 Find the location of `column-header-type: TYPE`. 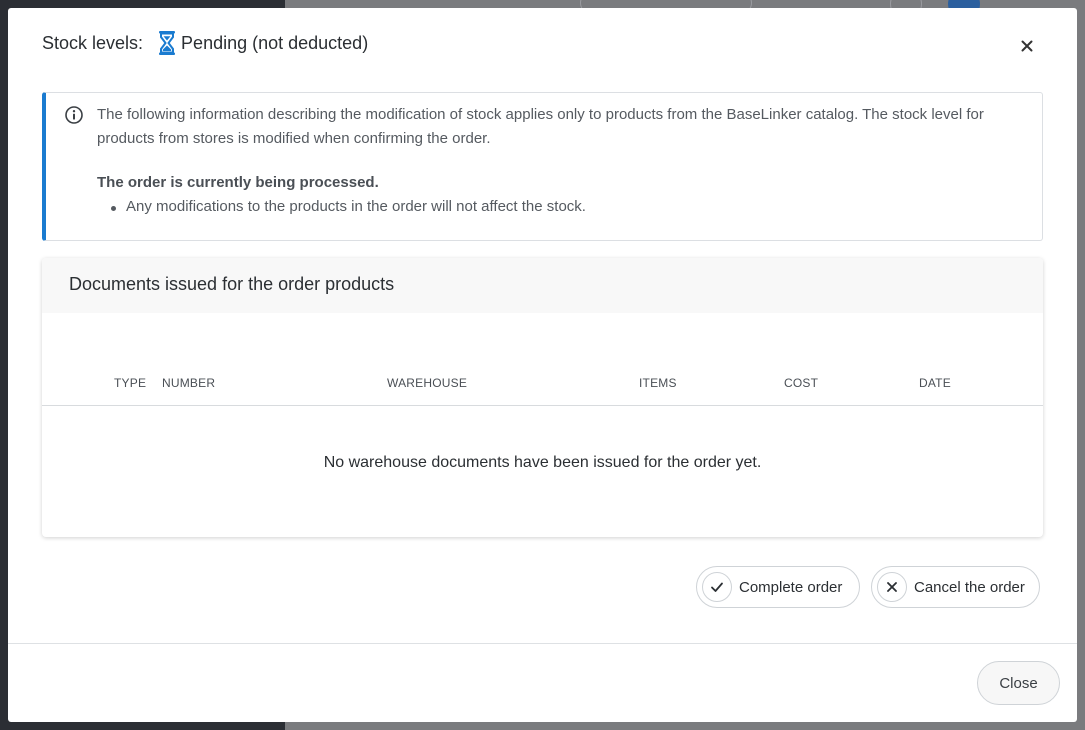

column-header-type: TYPE is located at coordinates (130, 383).